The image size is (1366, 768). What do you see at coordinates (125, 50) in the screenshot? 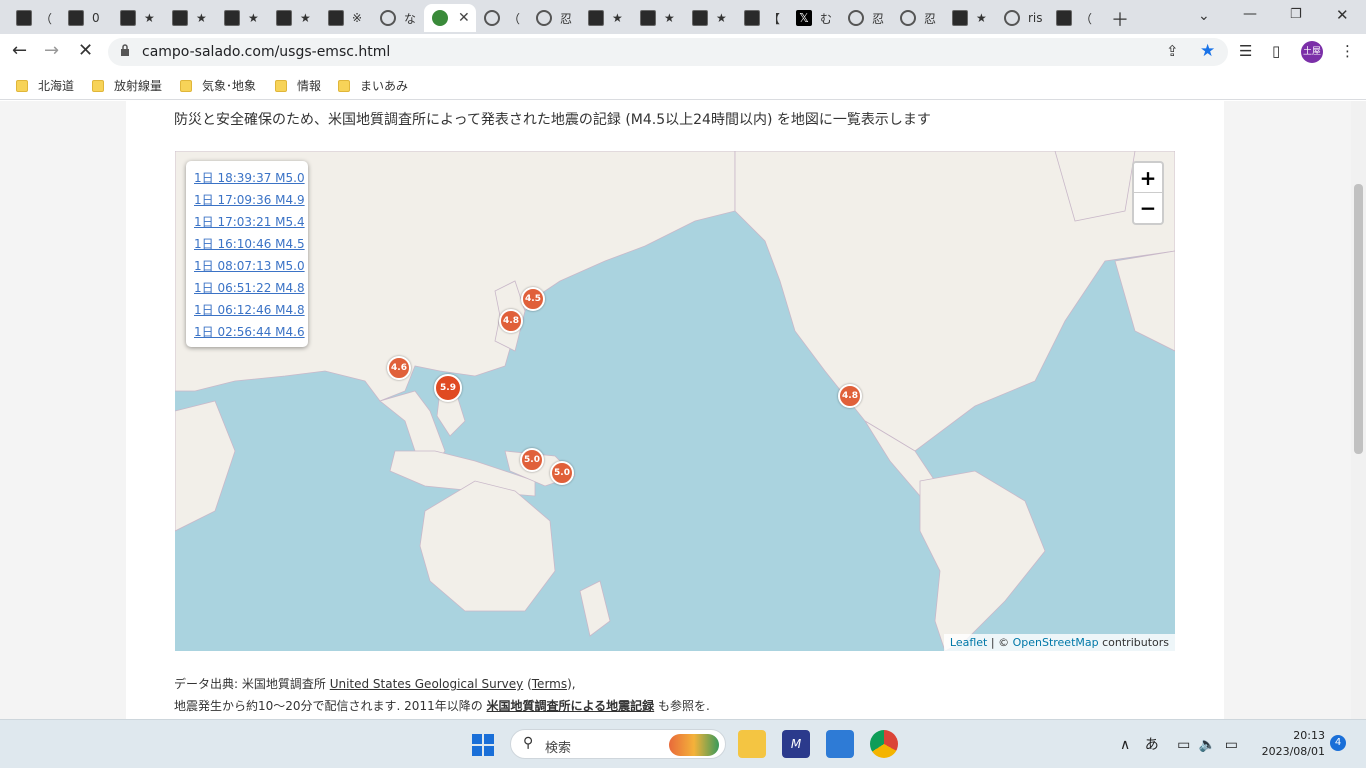
I see `lock-icon` at bounding box center [125, 50].